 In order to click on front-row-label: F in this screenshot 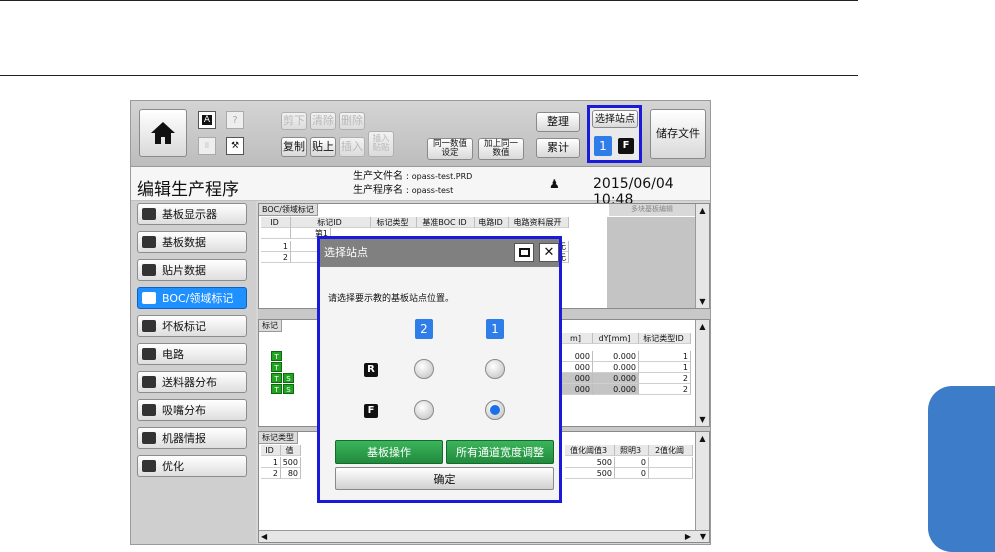, I will do `click(371, 411)`.